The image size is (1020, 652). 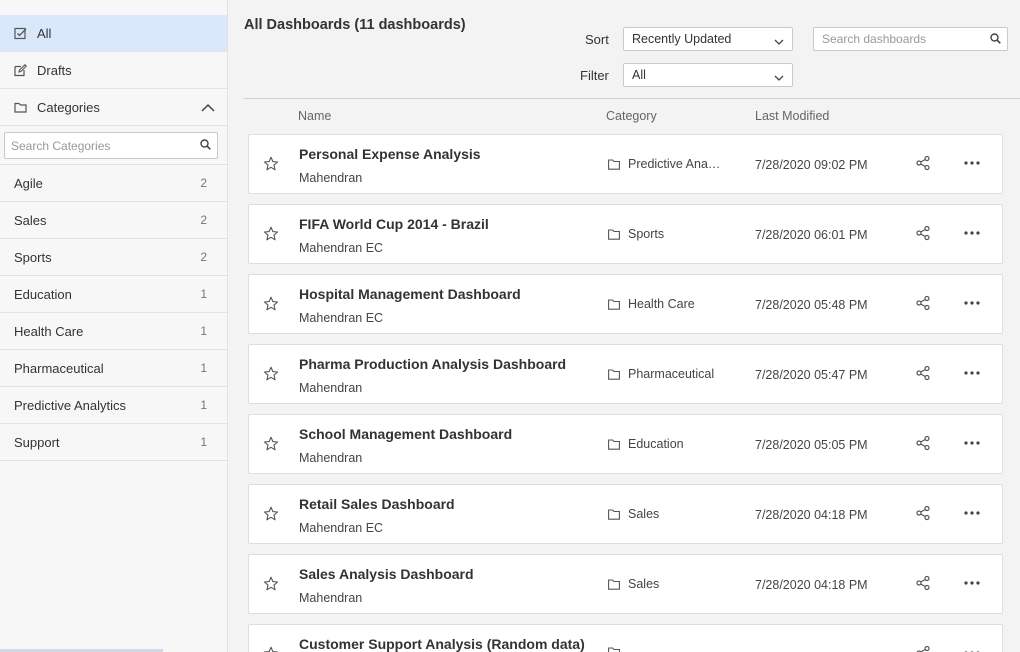 I want to click on chevron-up-icon, so click(x=208, y=108).